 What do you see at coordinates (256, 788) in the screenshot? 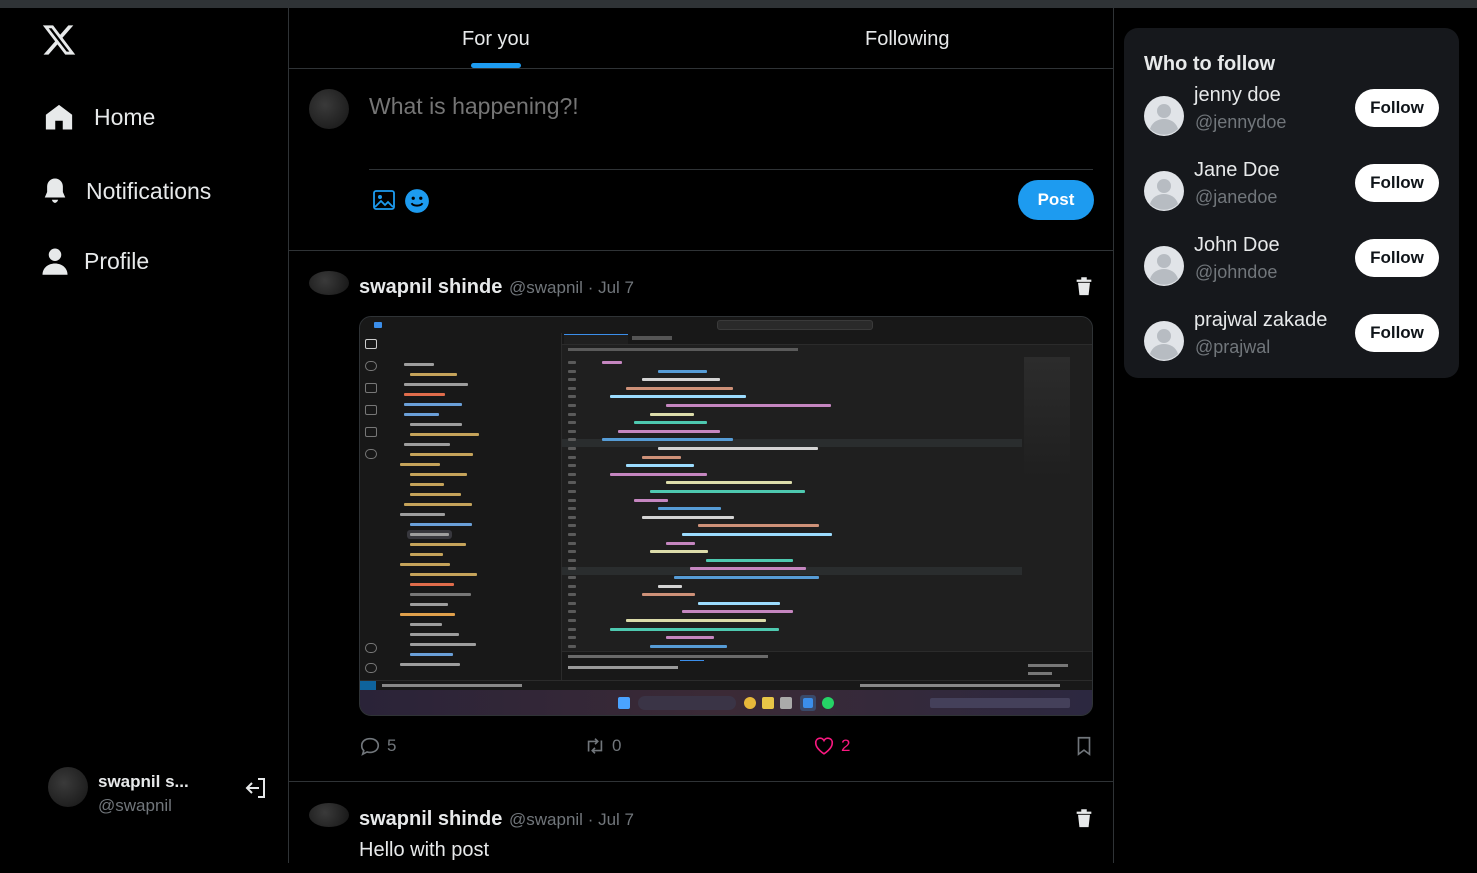
I see `logout-icon` at bounding box center [256, 788].